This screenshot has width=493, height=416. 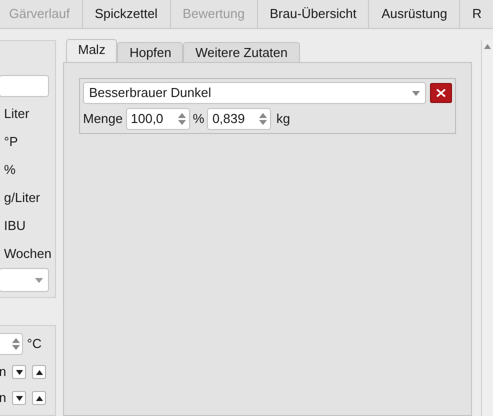 I want to click on close-icon, so click(x=441, y=93).